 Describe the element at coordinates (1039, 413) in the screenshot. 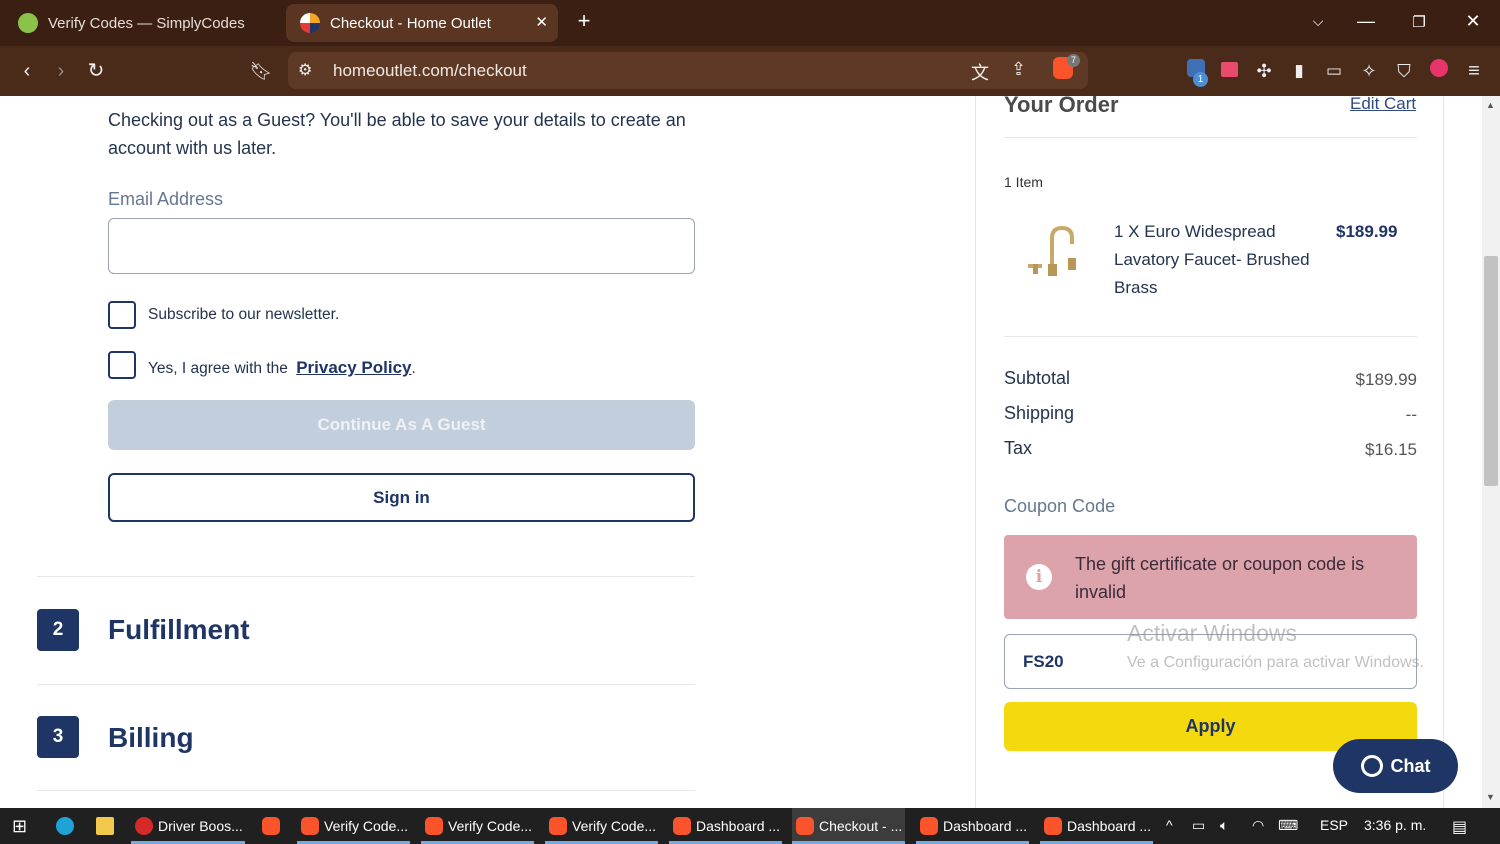

I see `shipping-label: Shipping` at that location.